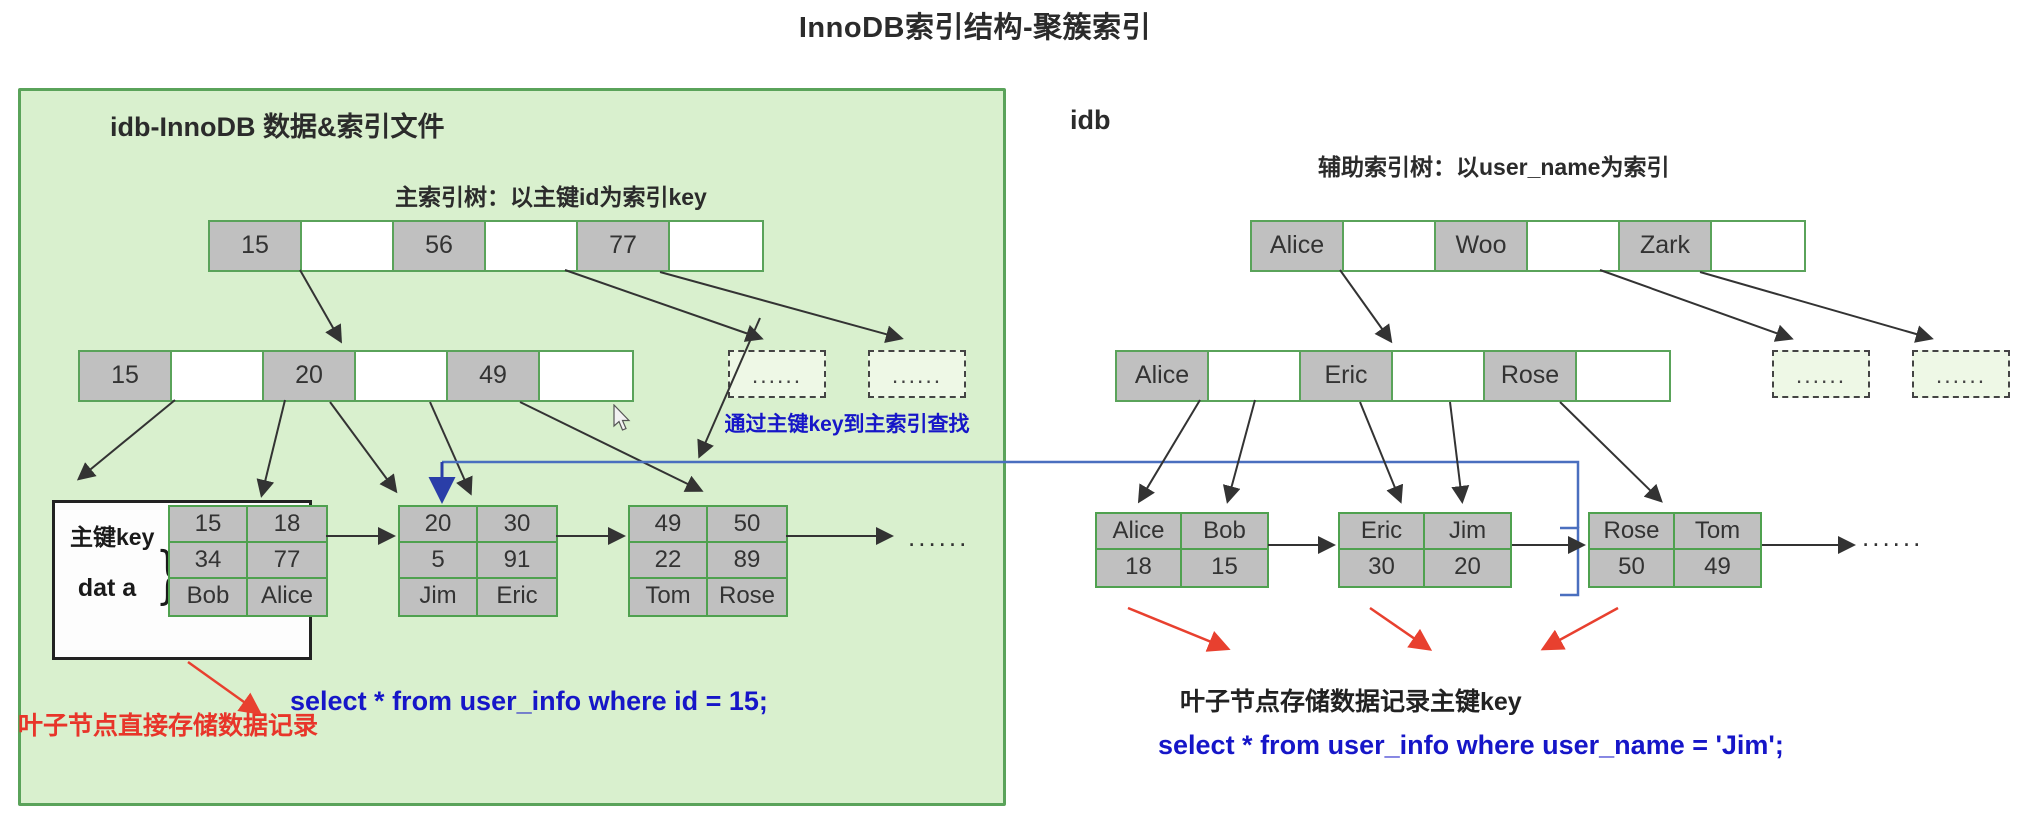  I want to click on right-leaf-2: Eric Jim 30 20, so click(1425, 550).